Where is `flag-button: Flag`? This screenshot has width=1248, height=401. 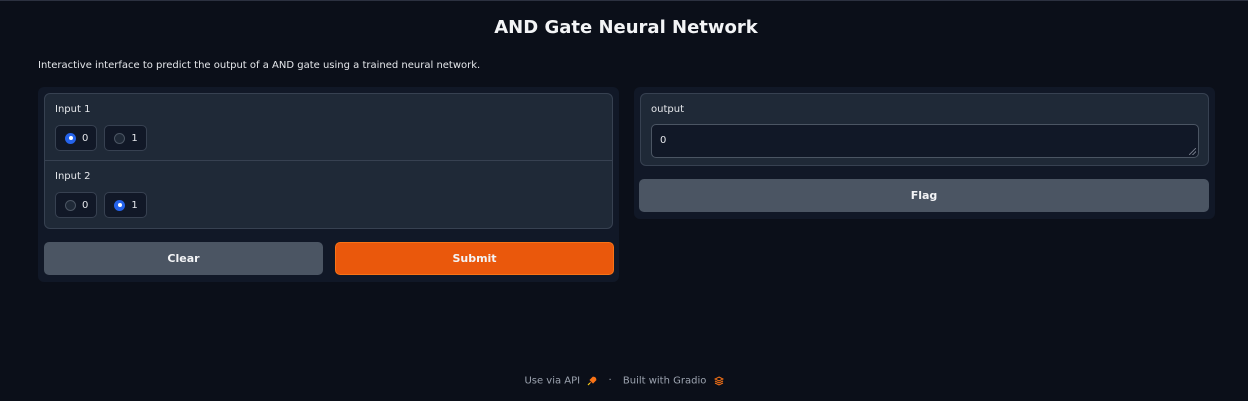 flag-button: Flag is located at coordinates (924, 195).